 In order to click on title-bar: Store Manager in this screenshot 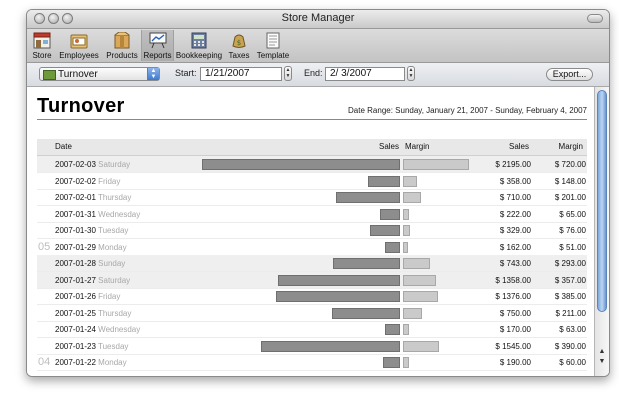, I will do `click(318, 19)`.